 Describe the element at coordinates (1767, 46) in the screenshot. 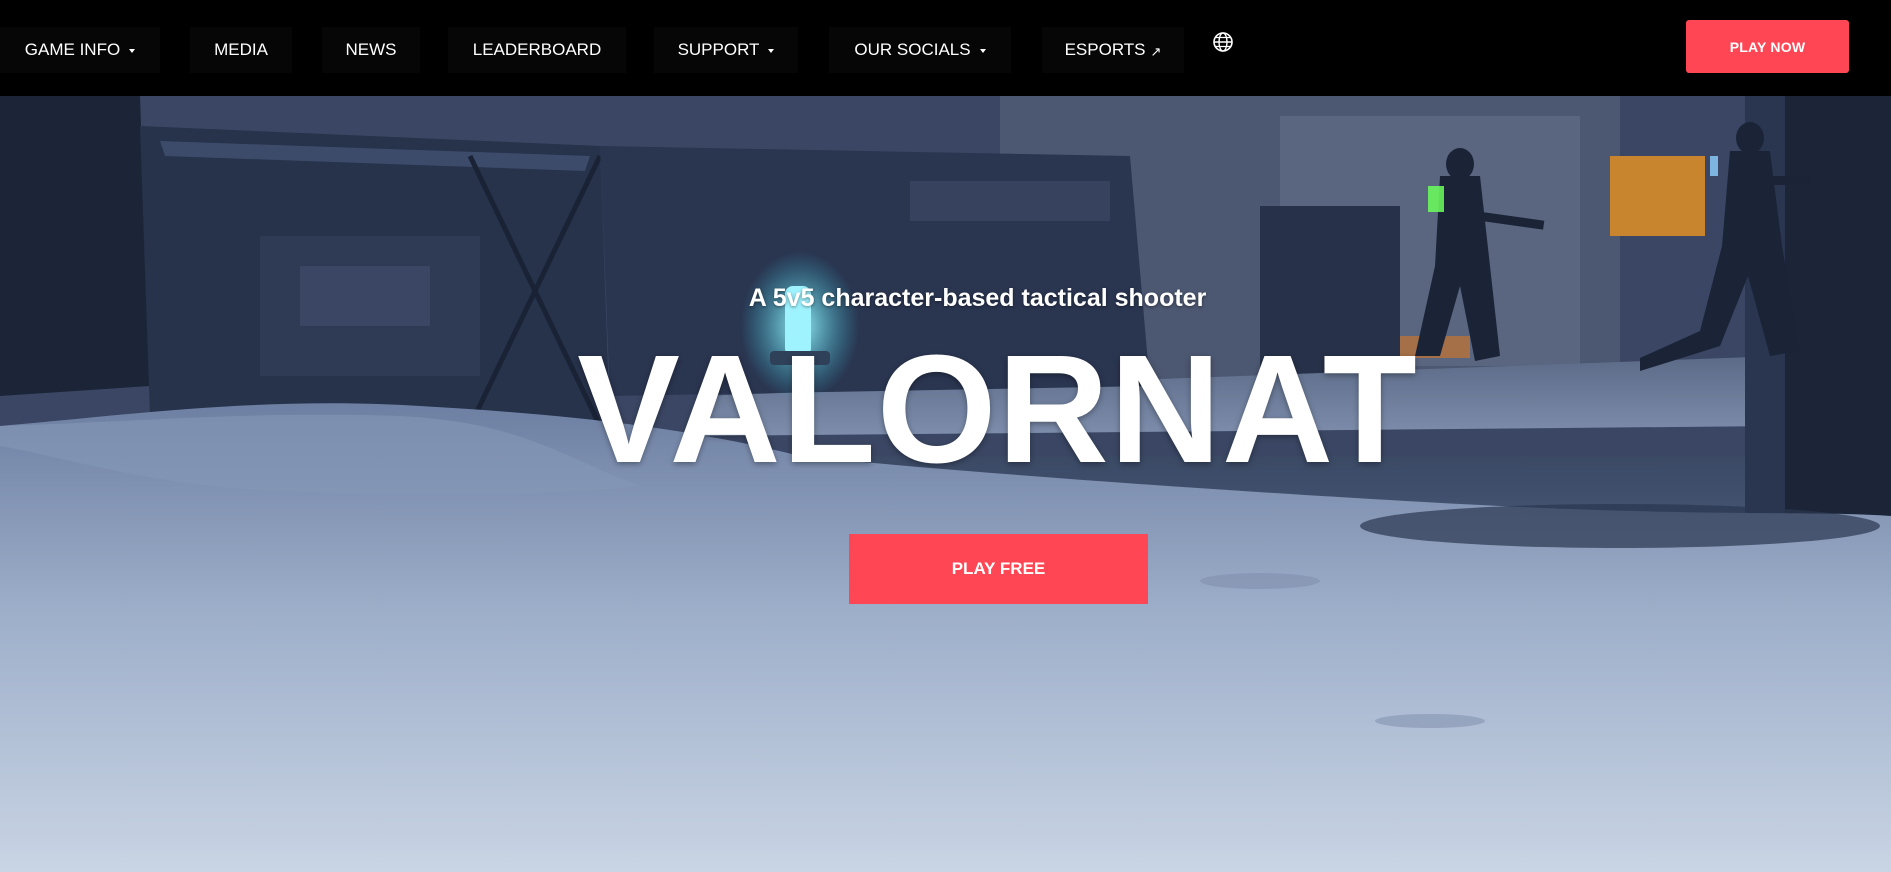

I see `play-now-button: PLAY NOW` at that location.